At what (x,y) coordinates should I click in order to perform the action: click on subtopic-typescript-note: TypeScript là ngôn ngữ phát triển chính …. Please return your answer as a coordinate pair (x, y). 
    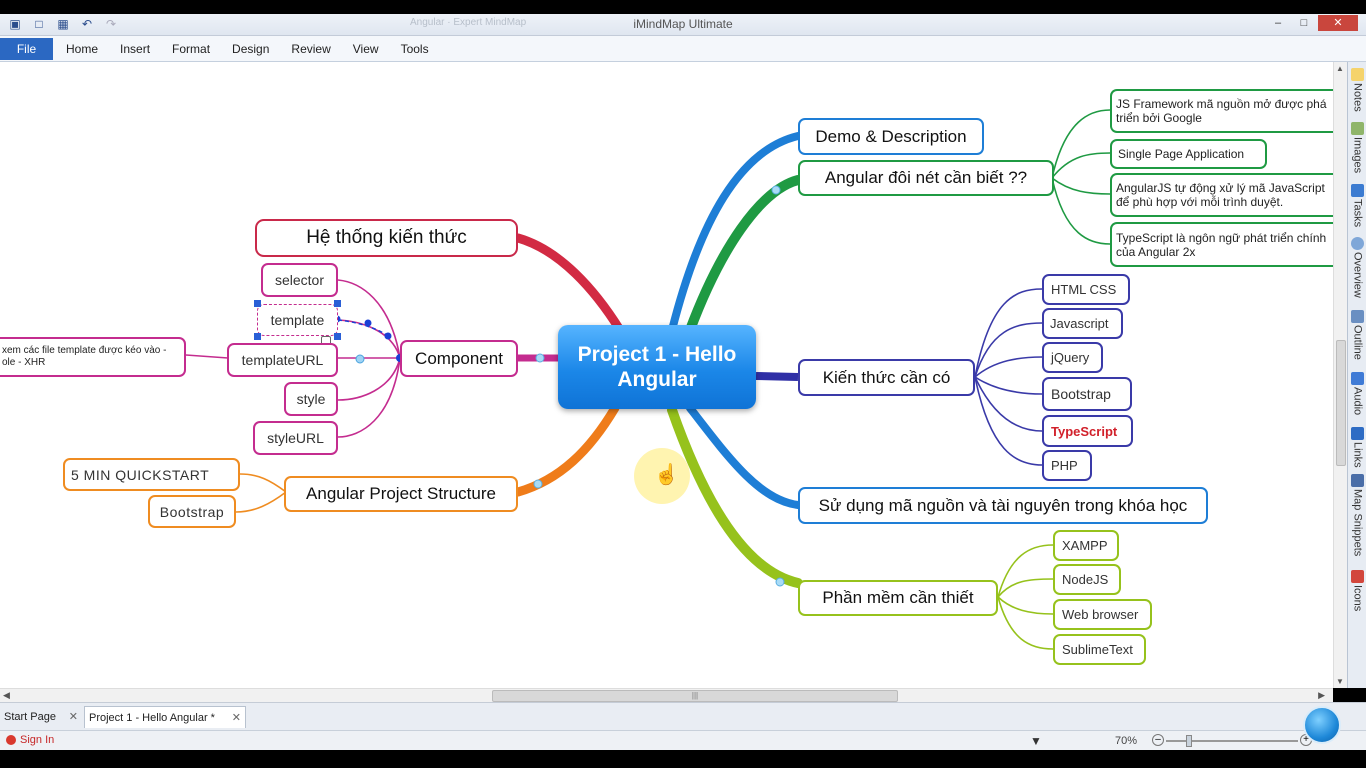
    Looking at the image, I should click on (1230, 244).